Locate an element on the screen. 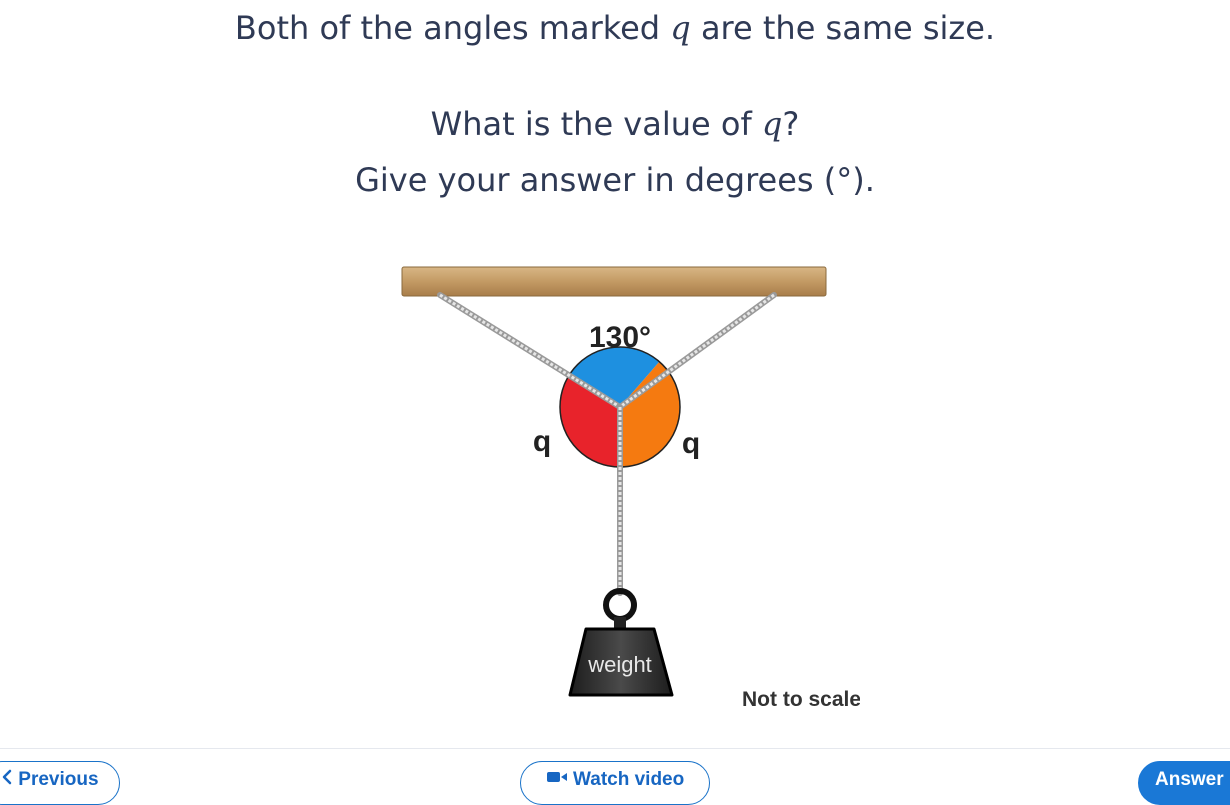 The image size is (1230, 805). video-camera-icon is located at coordinates (557, 780).